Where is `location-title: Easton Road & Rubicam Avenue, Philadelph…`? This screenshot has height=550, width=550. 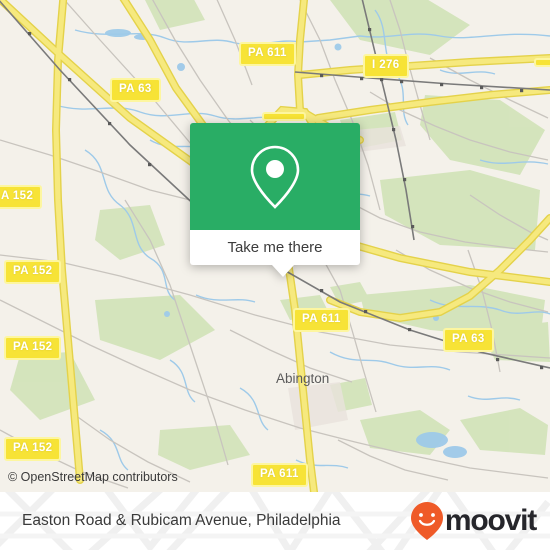 location-title: Easton Road & Rubicam Avenue, Philadelph… is located at coordinates (181, 520).